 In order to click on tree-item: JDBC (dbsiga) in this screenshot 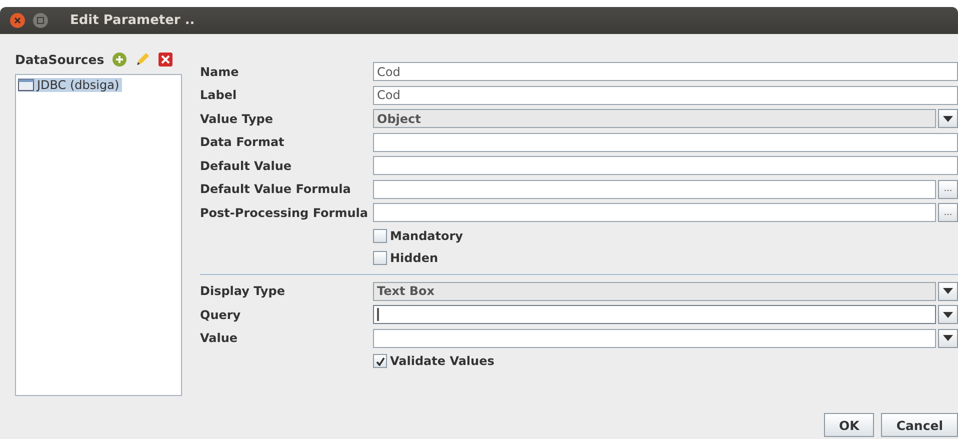, I will do `click(70, 85)`.